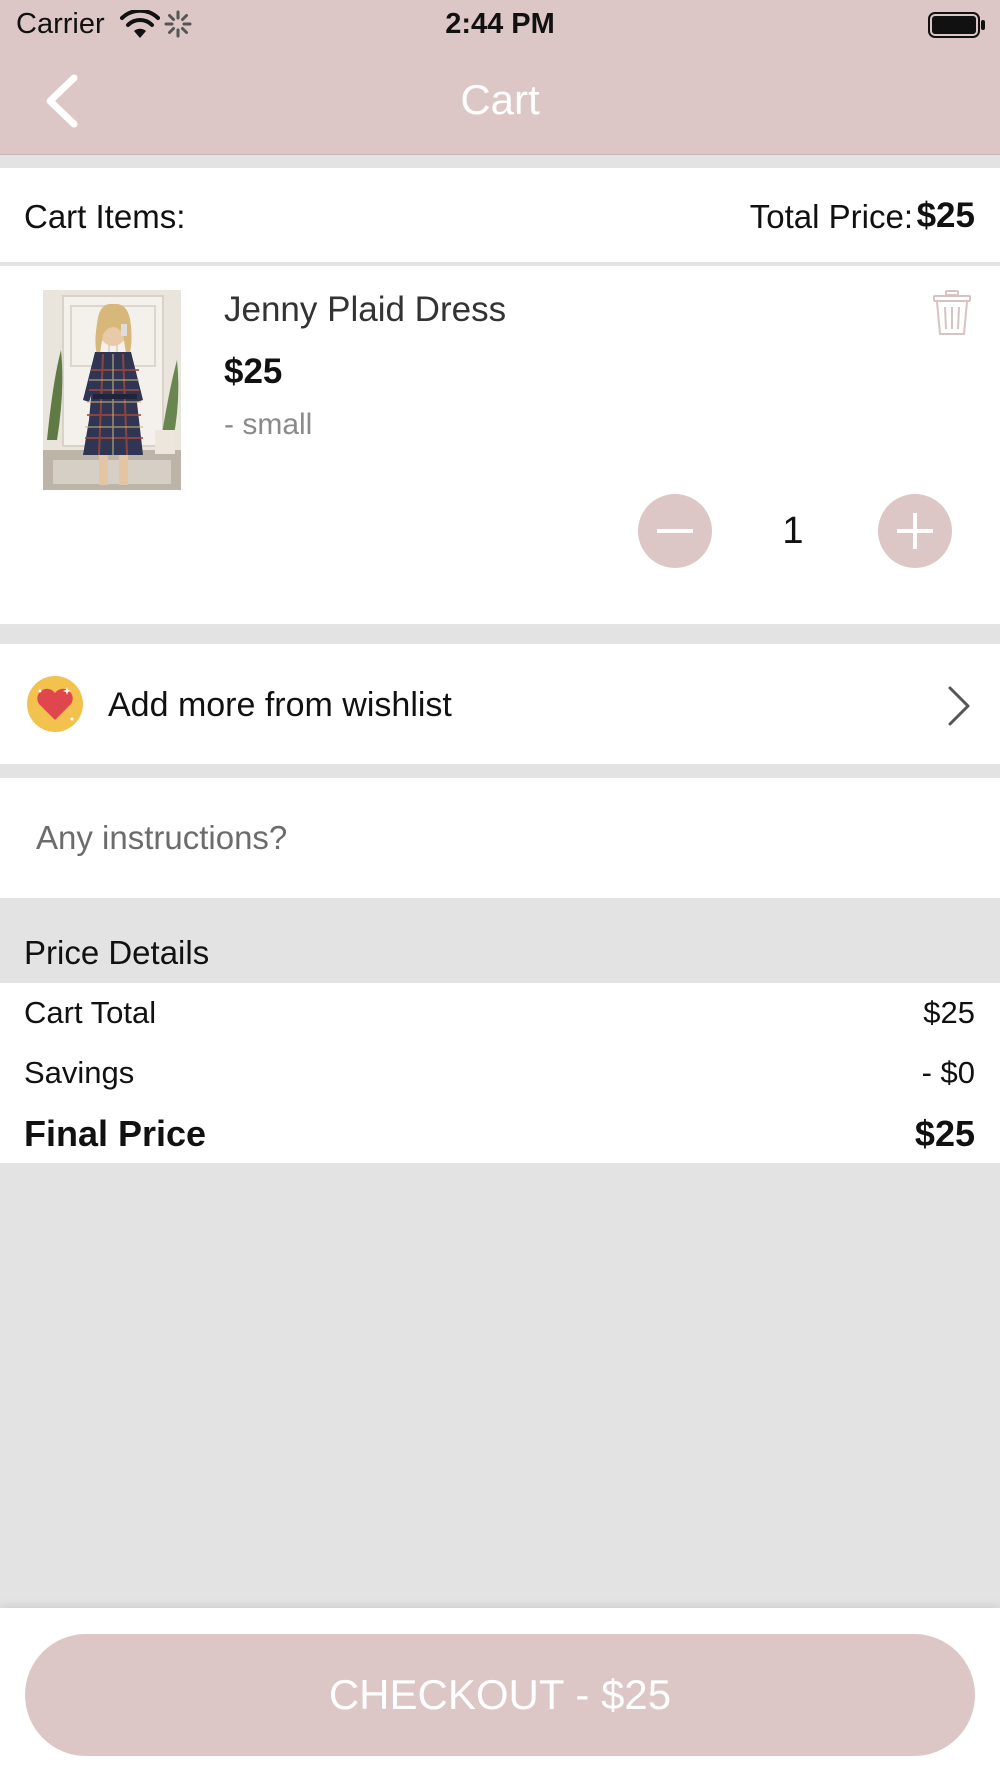 This screenshot has width=1000, height=1778. What do you see at coordinates (944, 1133) in the screenshot?
I see `final-price-value: $25` at bounding box center [944, 1133].